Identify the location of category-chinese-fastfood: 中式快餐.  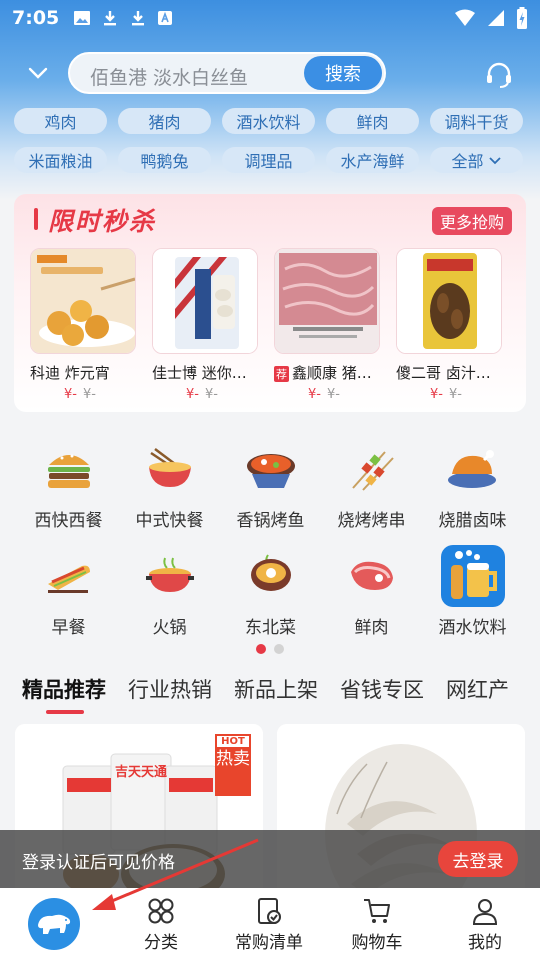
(169, 484).